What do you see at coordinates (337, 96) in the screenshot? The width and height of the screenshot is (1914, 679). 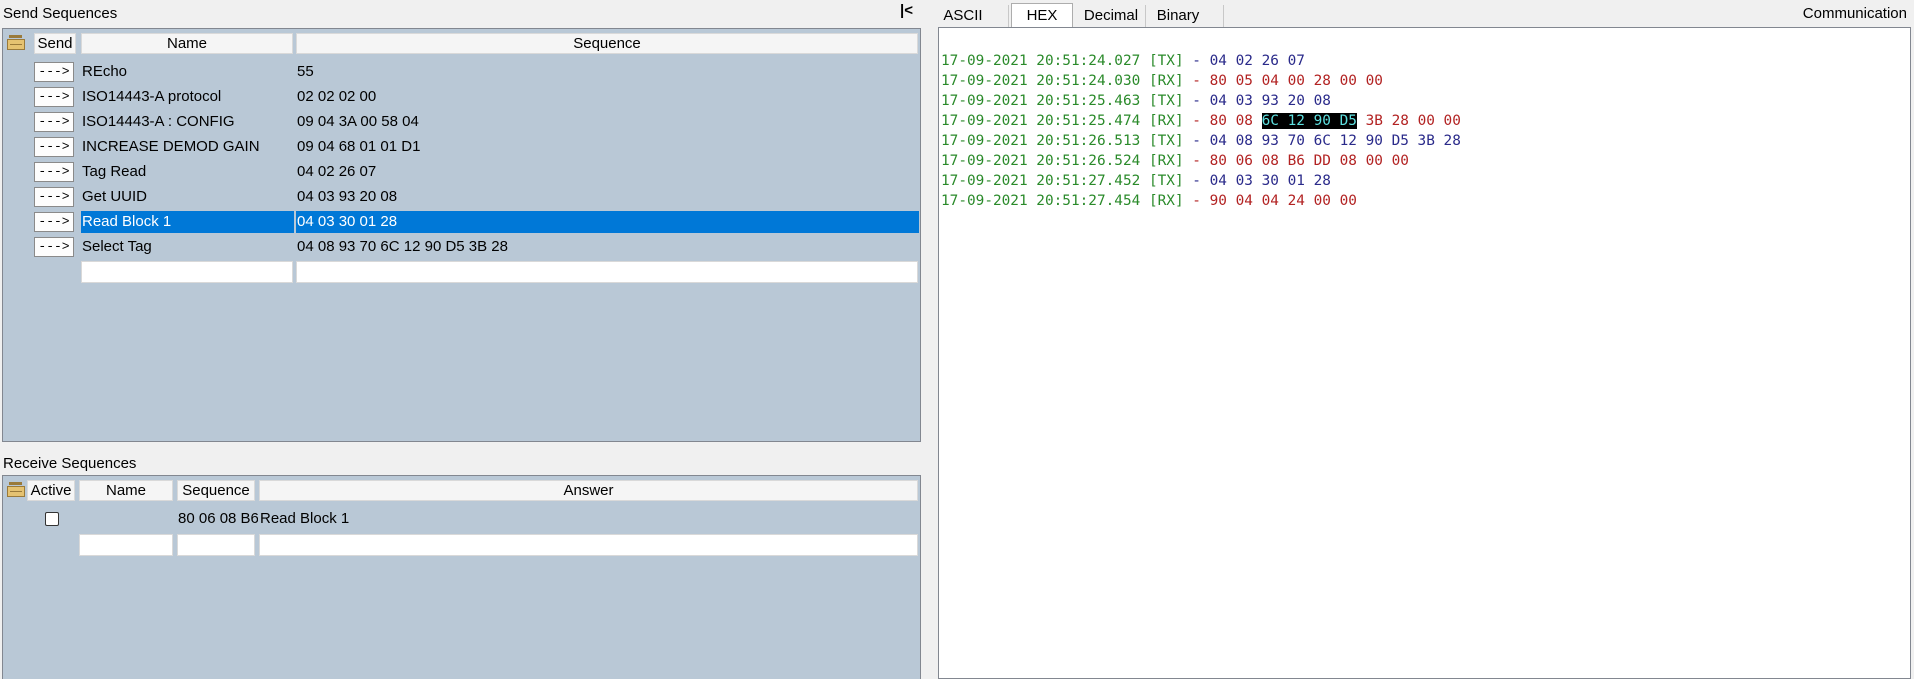 I see `sequence-bytes: 02 02 02 00` at bounding box center [337, 96].